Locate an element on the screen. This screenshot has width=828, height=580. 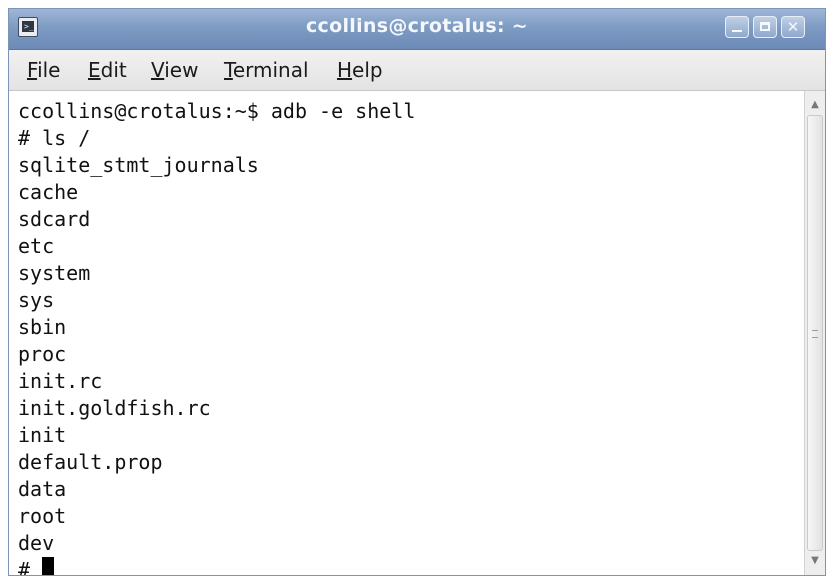
menu-help-mnemonic: H is located at coordinates (345, 70).